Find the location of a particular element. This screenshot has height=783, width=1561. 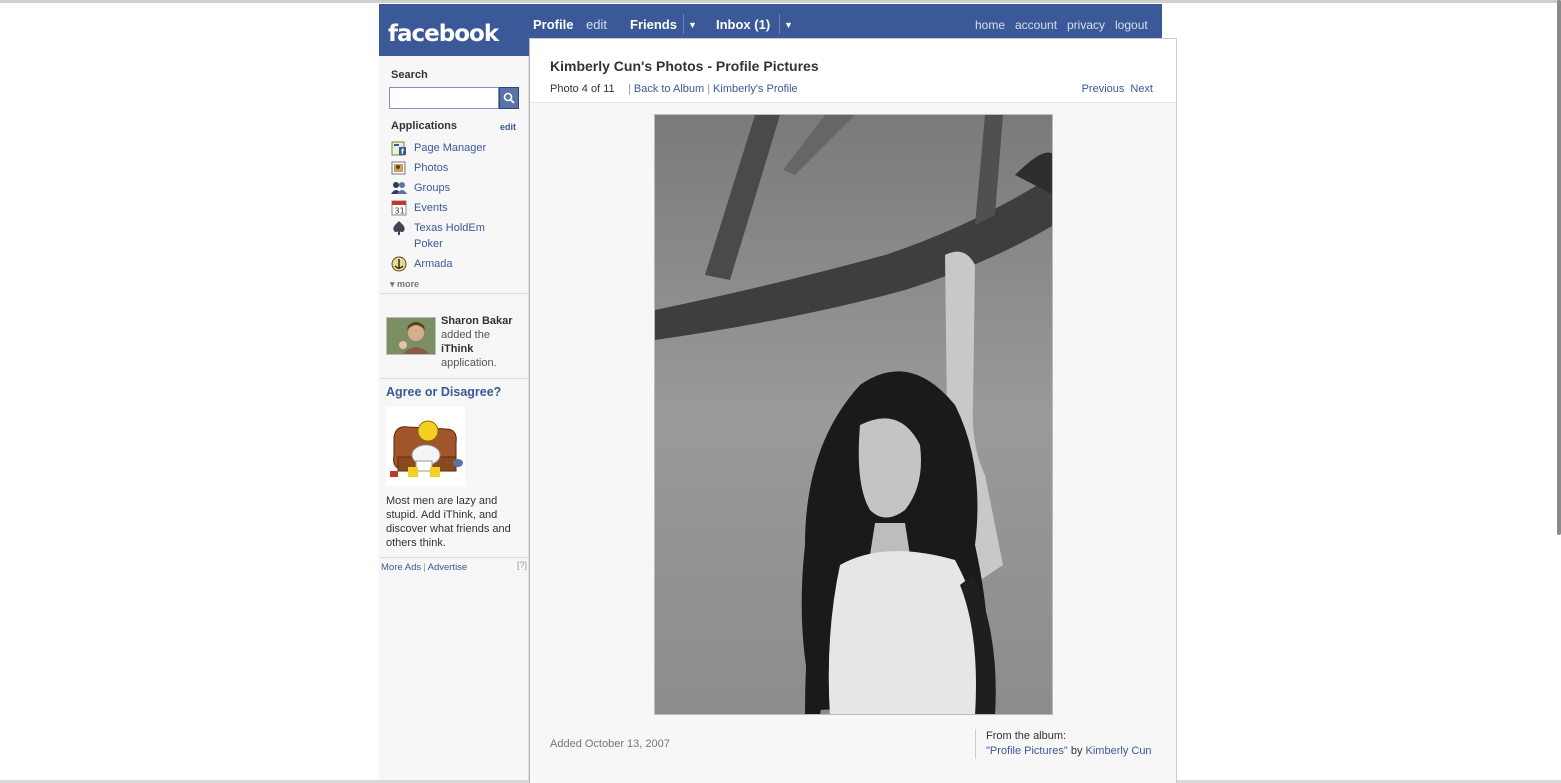

photo-pager: Previous Next is located at coordinates (1117, 89).